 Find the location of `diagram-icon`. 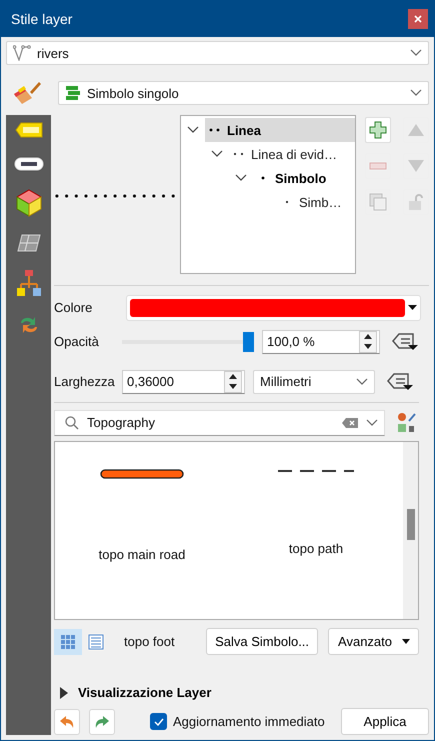

diagram-icon is located at coordinates (29, 283).